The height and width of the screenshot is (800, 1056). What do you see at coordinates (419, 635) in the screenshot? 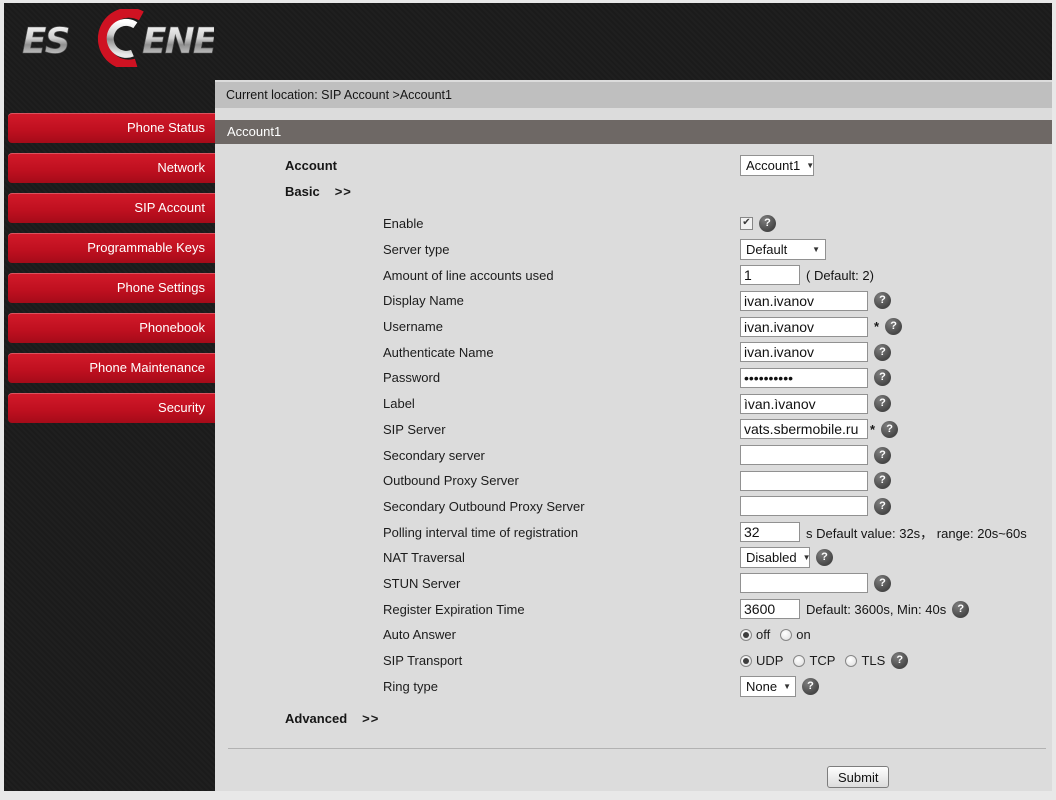
I see `auto-answer-label: Auto Answer` at bounding box center [419, 635].